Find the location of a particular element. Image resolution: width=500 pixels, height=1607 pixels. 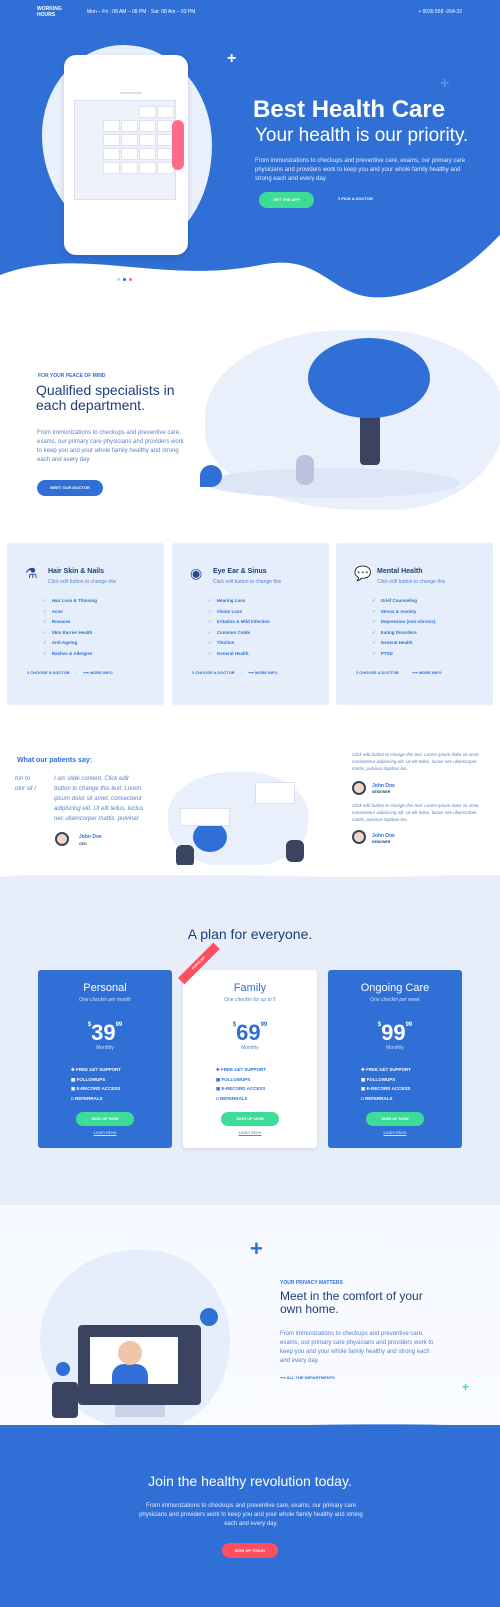

sign-up-today-button: SIGN UP TODAY is located at coordinates (250, 1550).